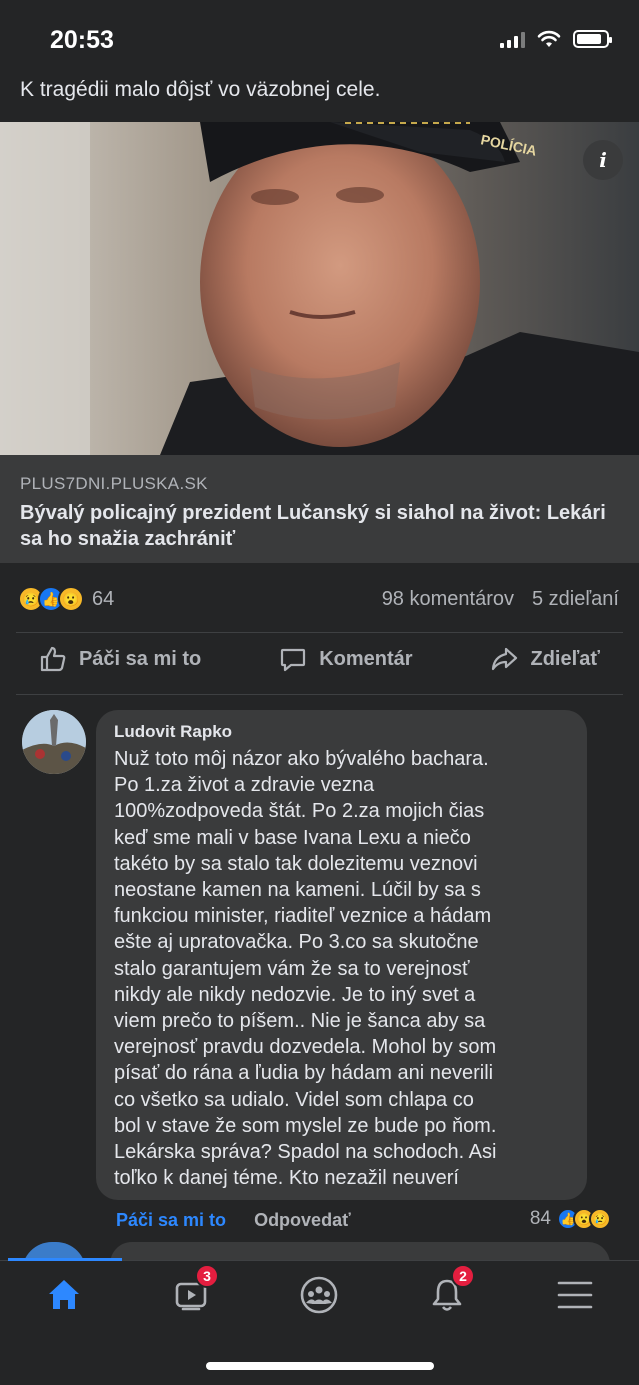 This screenshot has width=639, height=1385. What do you see at coordinates (82, 40) in the screenshot?
I see `status-time: 20:53` at bounding box center [82, 40].